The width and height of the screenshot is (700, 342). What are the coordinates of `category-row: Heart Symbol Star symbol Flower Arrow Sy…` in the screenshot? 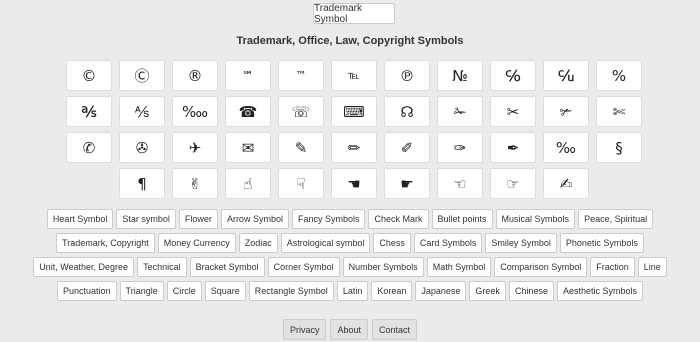 It's located at (350, 219).